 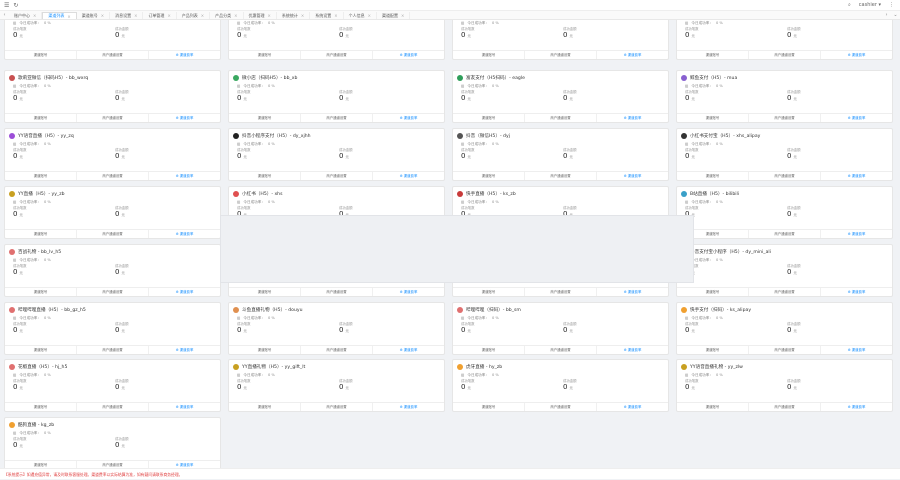 What do you see at coordinates (891, 5) in the screenshot?
I see `more-icon: ⋮` at bounding box center [891, 5].